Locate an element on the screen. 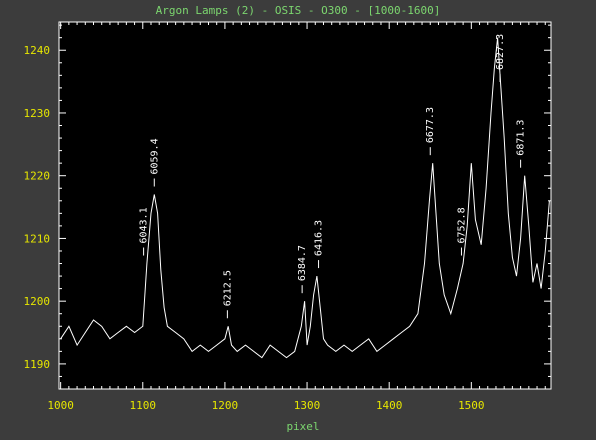 This screenshot has width=596, height=440. y-tick-label: 1190 is located at coordinates (37, 364).